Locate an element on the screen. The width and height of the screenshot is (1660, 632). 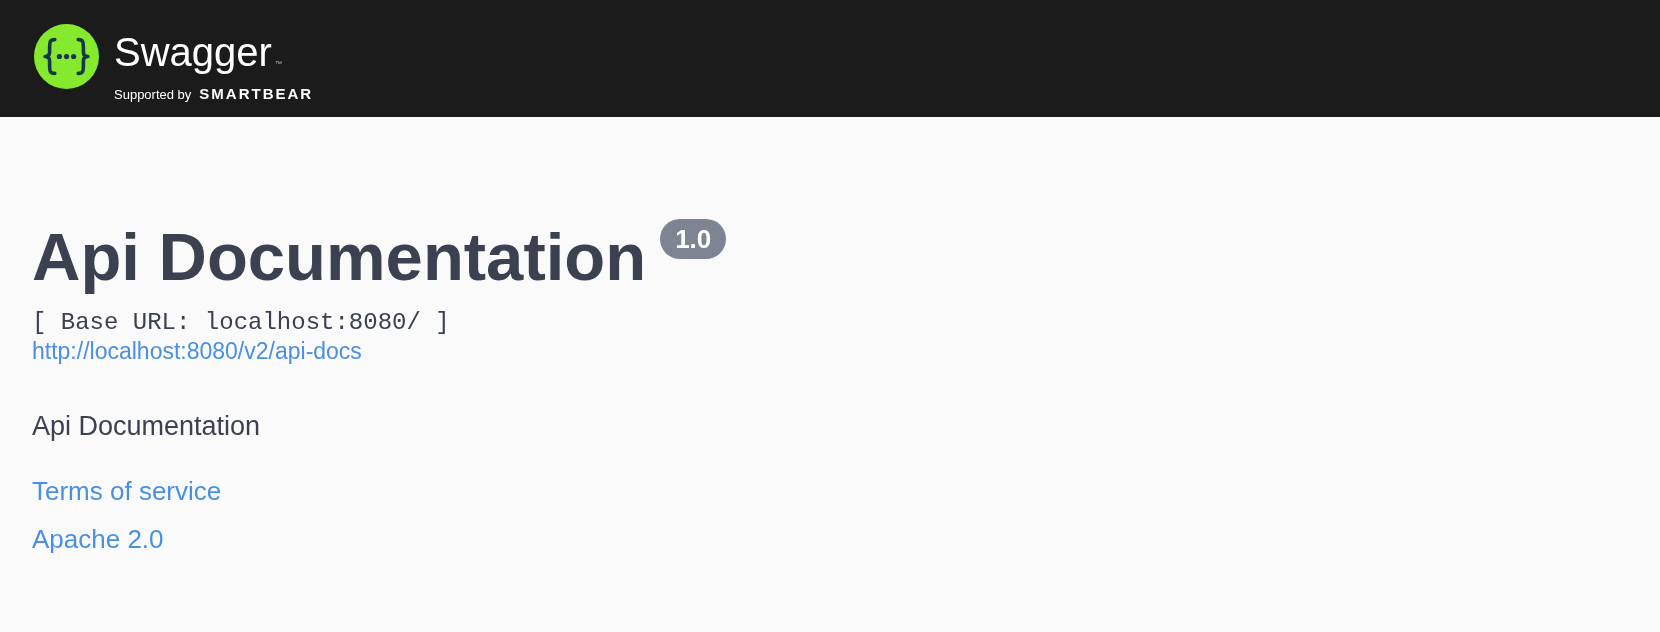
logo-wordmark: Swagger is located at coordinates (193, 52).